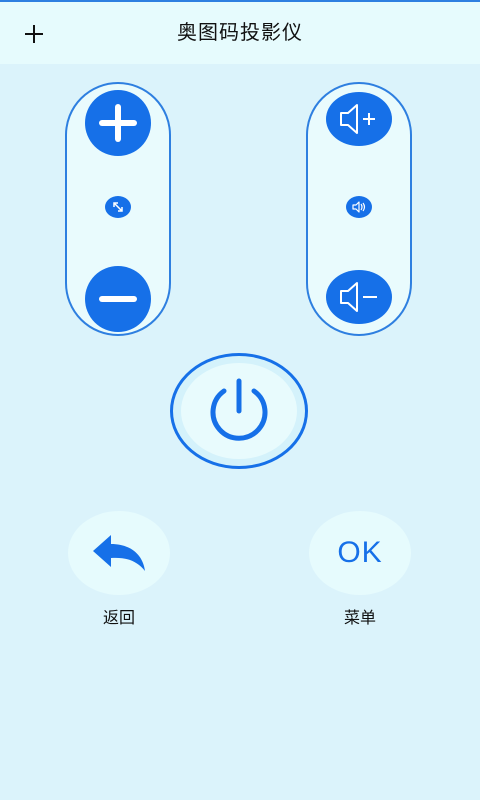 The width and height of the screenshot is (480, 800). I want to click on volume-control-panel, so click(359, 209).